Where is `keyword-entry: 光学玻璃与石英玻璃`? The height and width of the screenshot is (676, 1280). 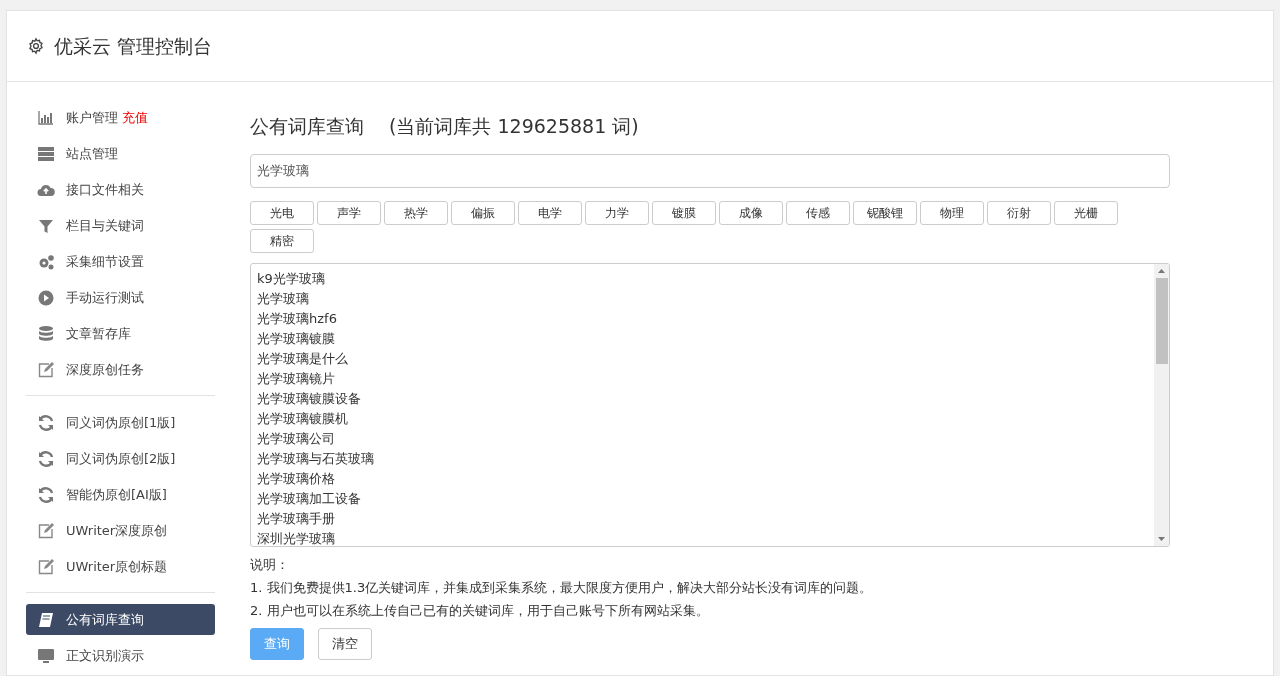
keyword-entry: 光学玻璃与石英玻璃 is located at coordinates (315, 458).